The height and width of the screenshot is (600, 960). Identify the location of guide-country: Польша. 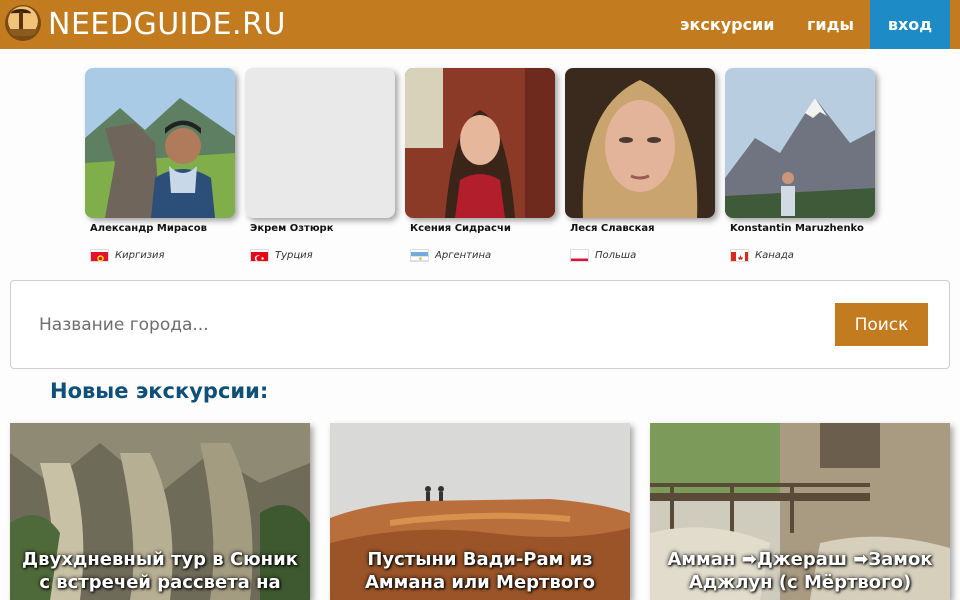
(645, 256).